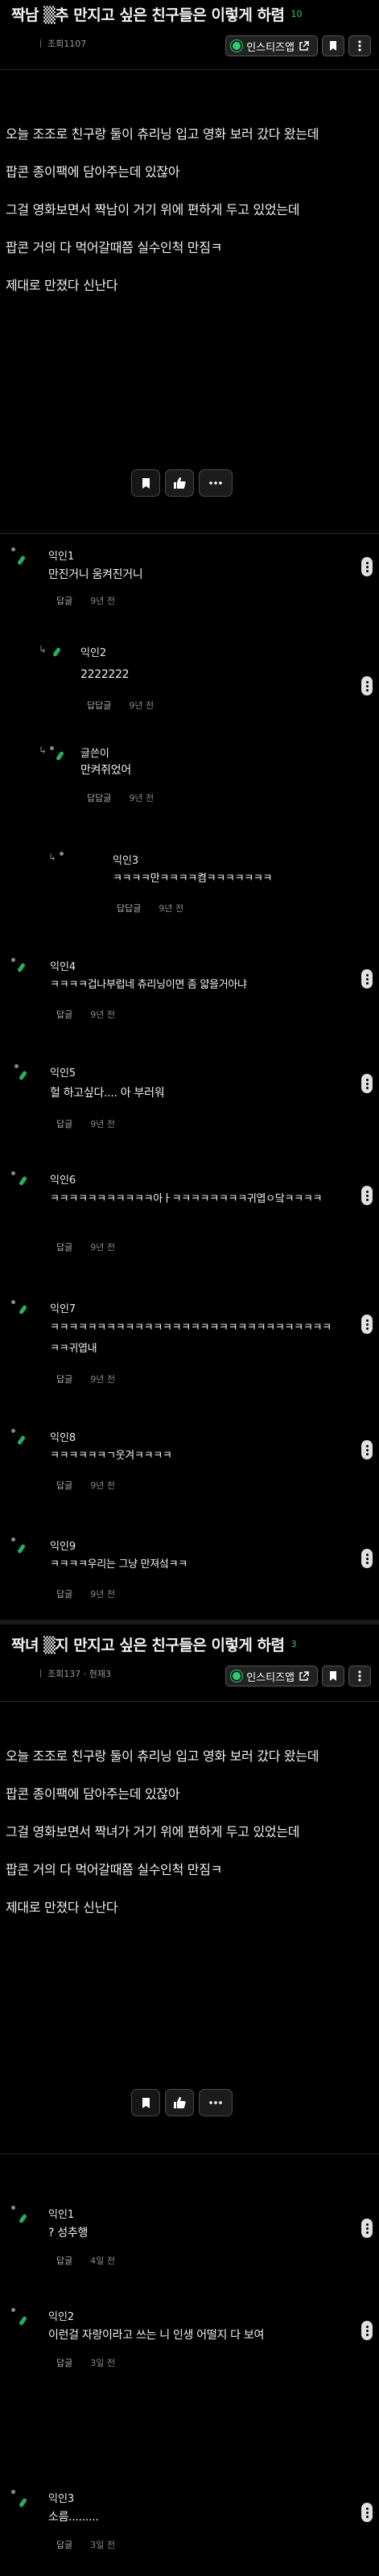 This screenshot has height=2576, width=379. What do you see at coordinates (190, 1622) in the screenshot?
I see `post-separator` at bounding box center [190, 1622].